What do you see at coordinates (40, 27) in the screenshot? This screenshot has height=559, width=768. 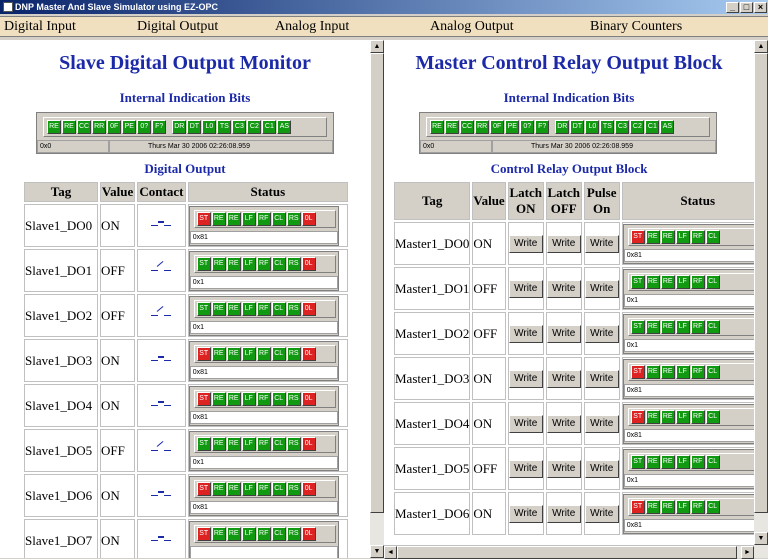 I see `menu-digital-input: Digital Input` at bounding box center [40, 27].